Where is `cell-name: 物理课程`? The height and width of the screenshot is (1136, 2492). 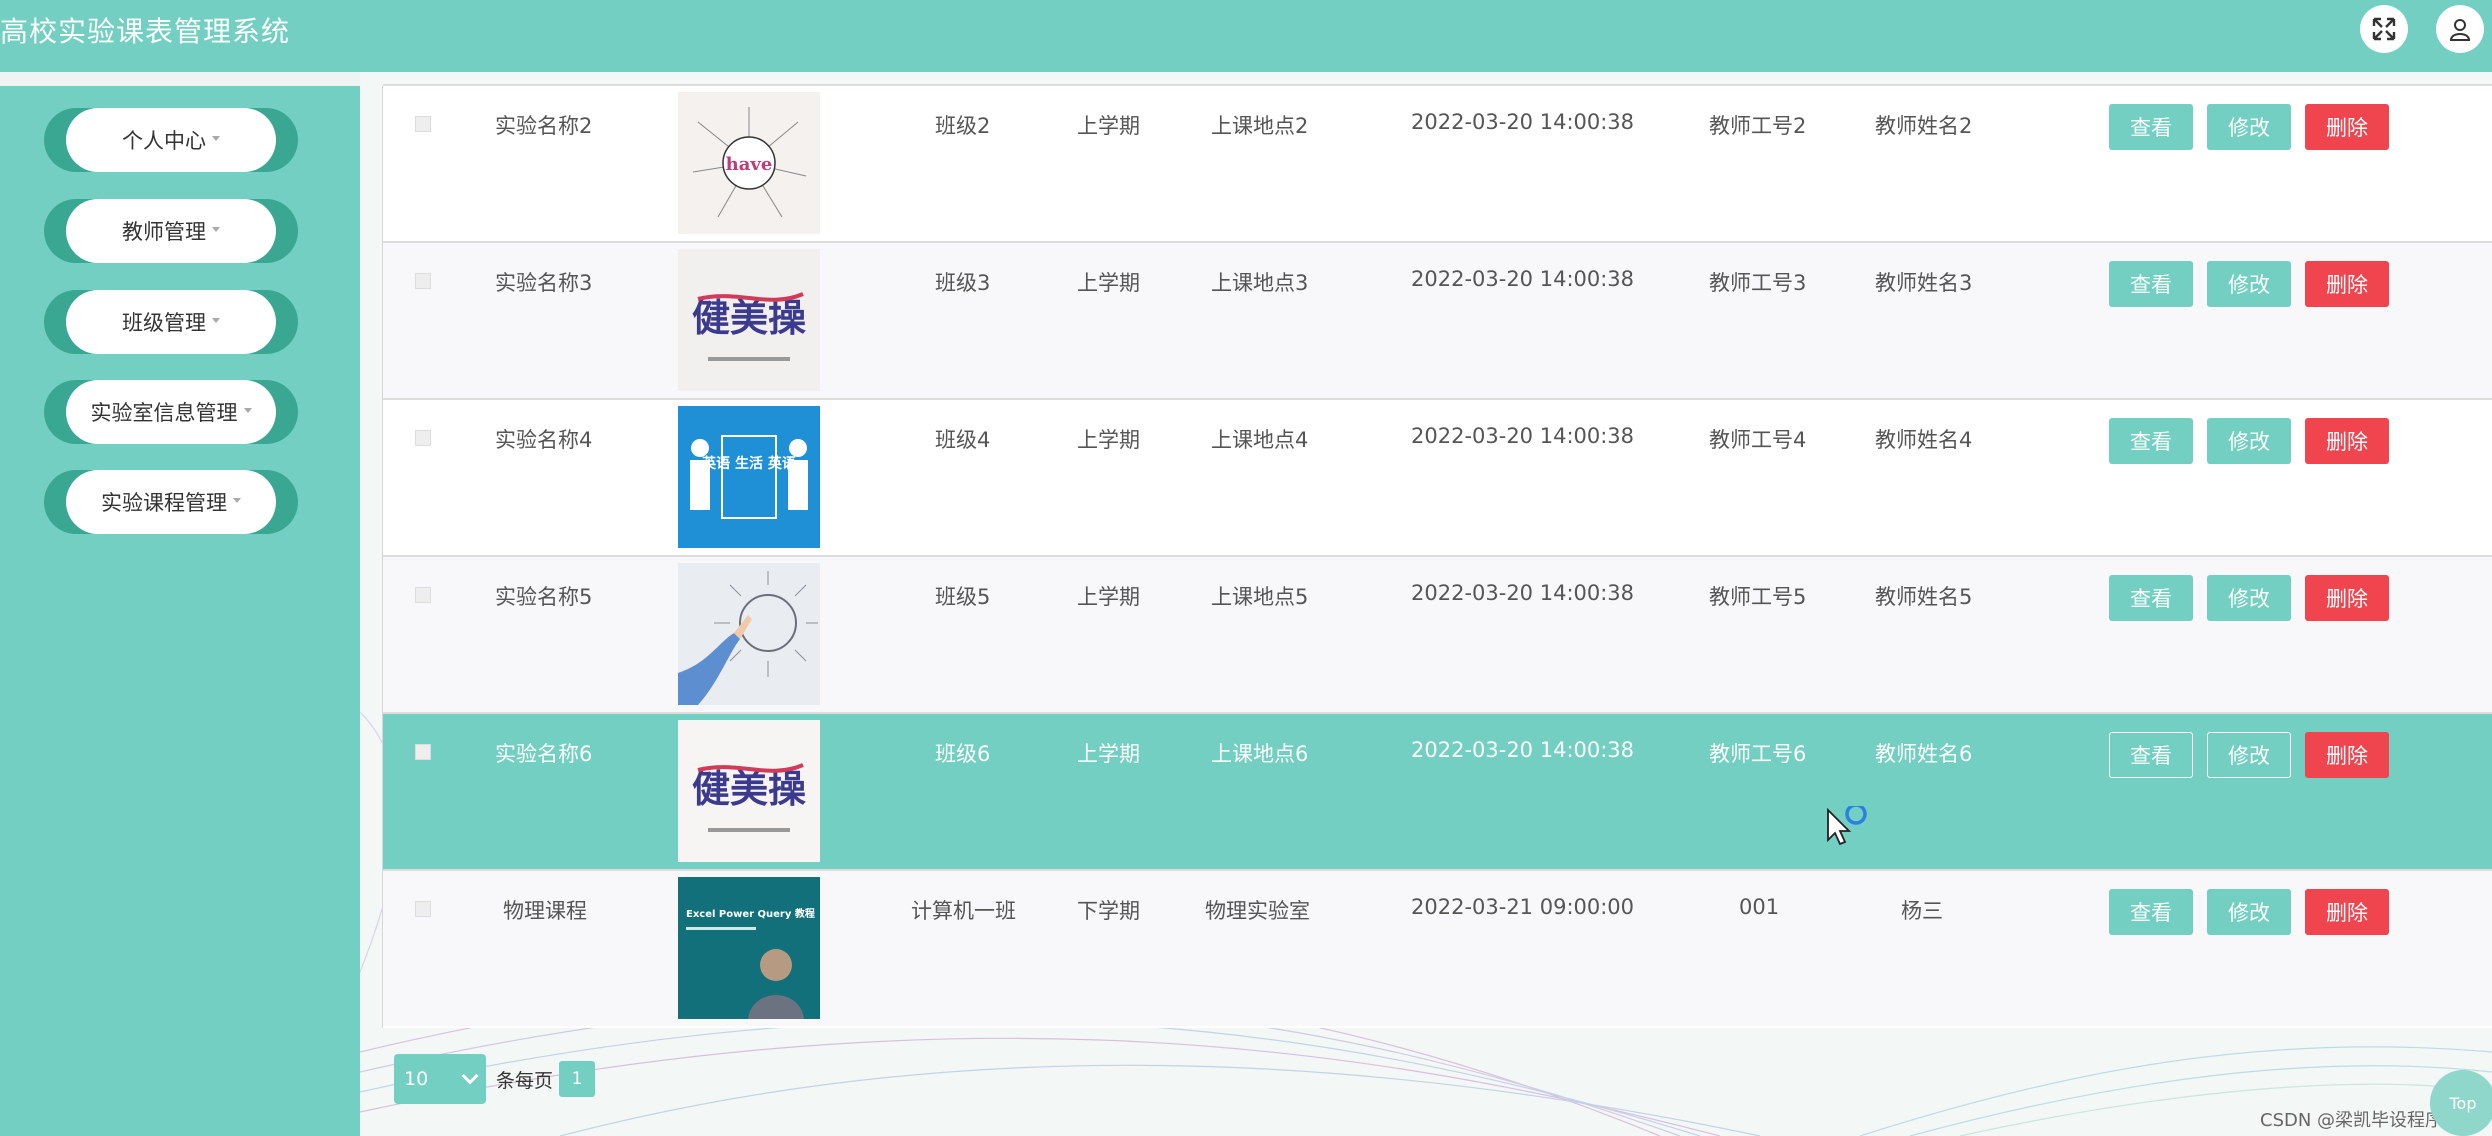
cell-name: 物理课程 is located at coordinates (545, 911).